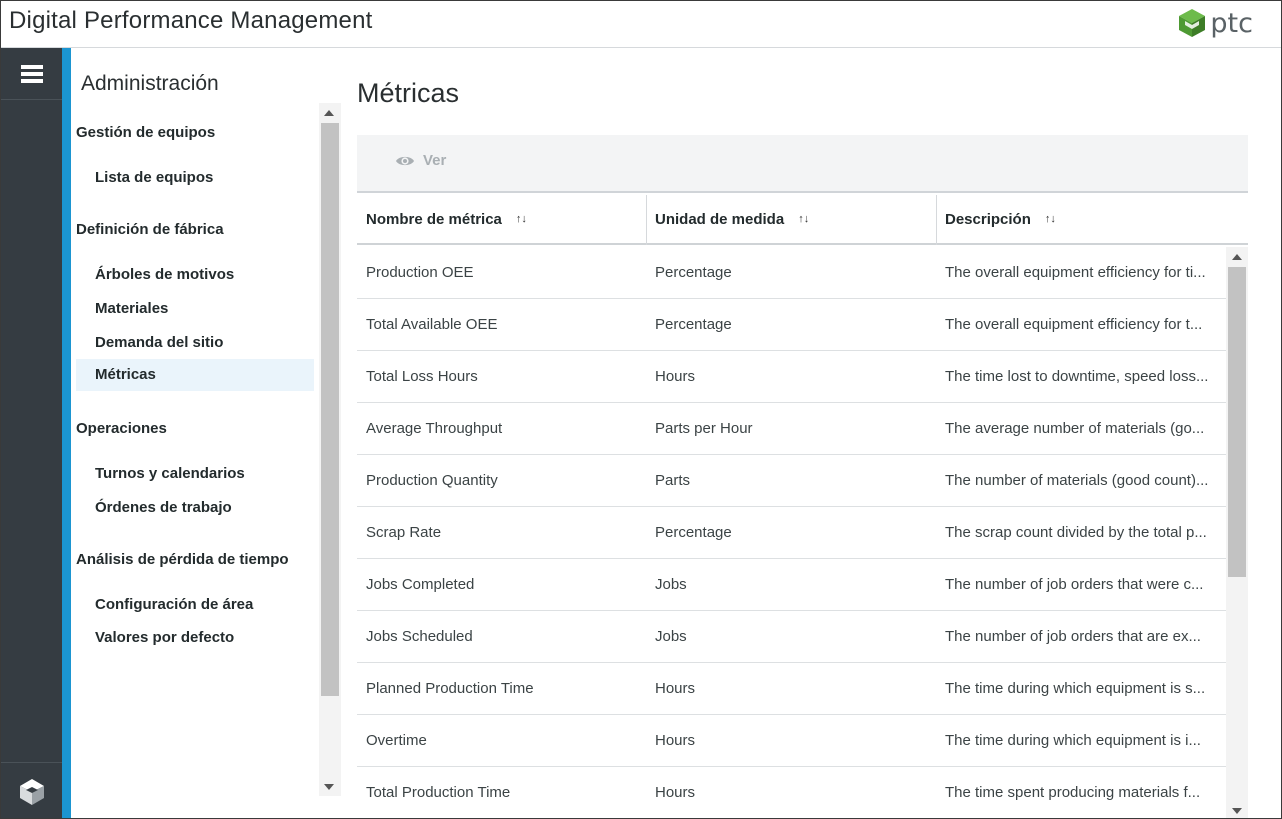  What do you see at coordinates (435, 160) in the screenshot?
I see `view-button-label: Ver` at bounding box center [435, 160].